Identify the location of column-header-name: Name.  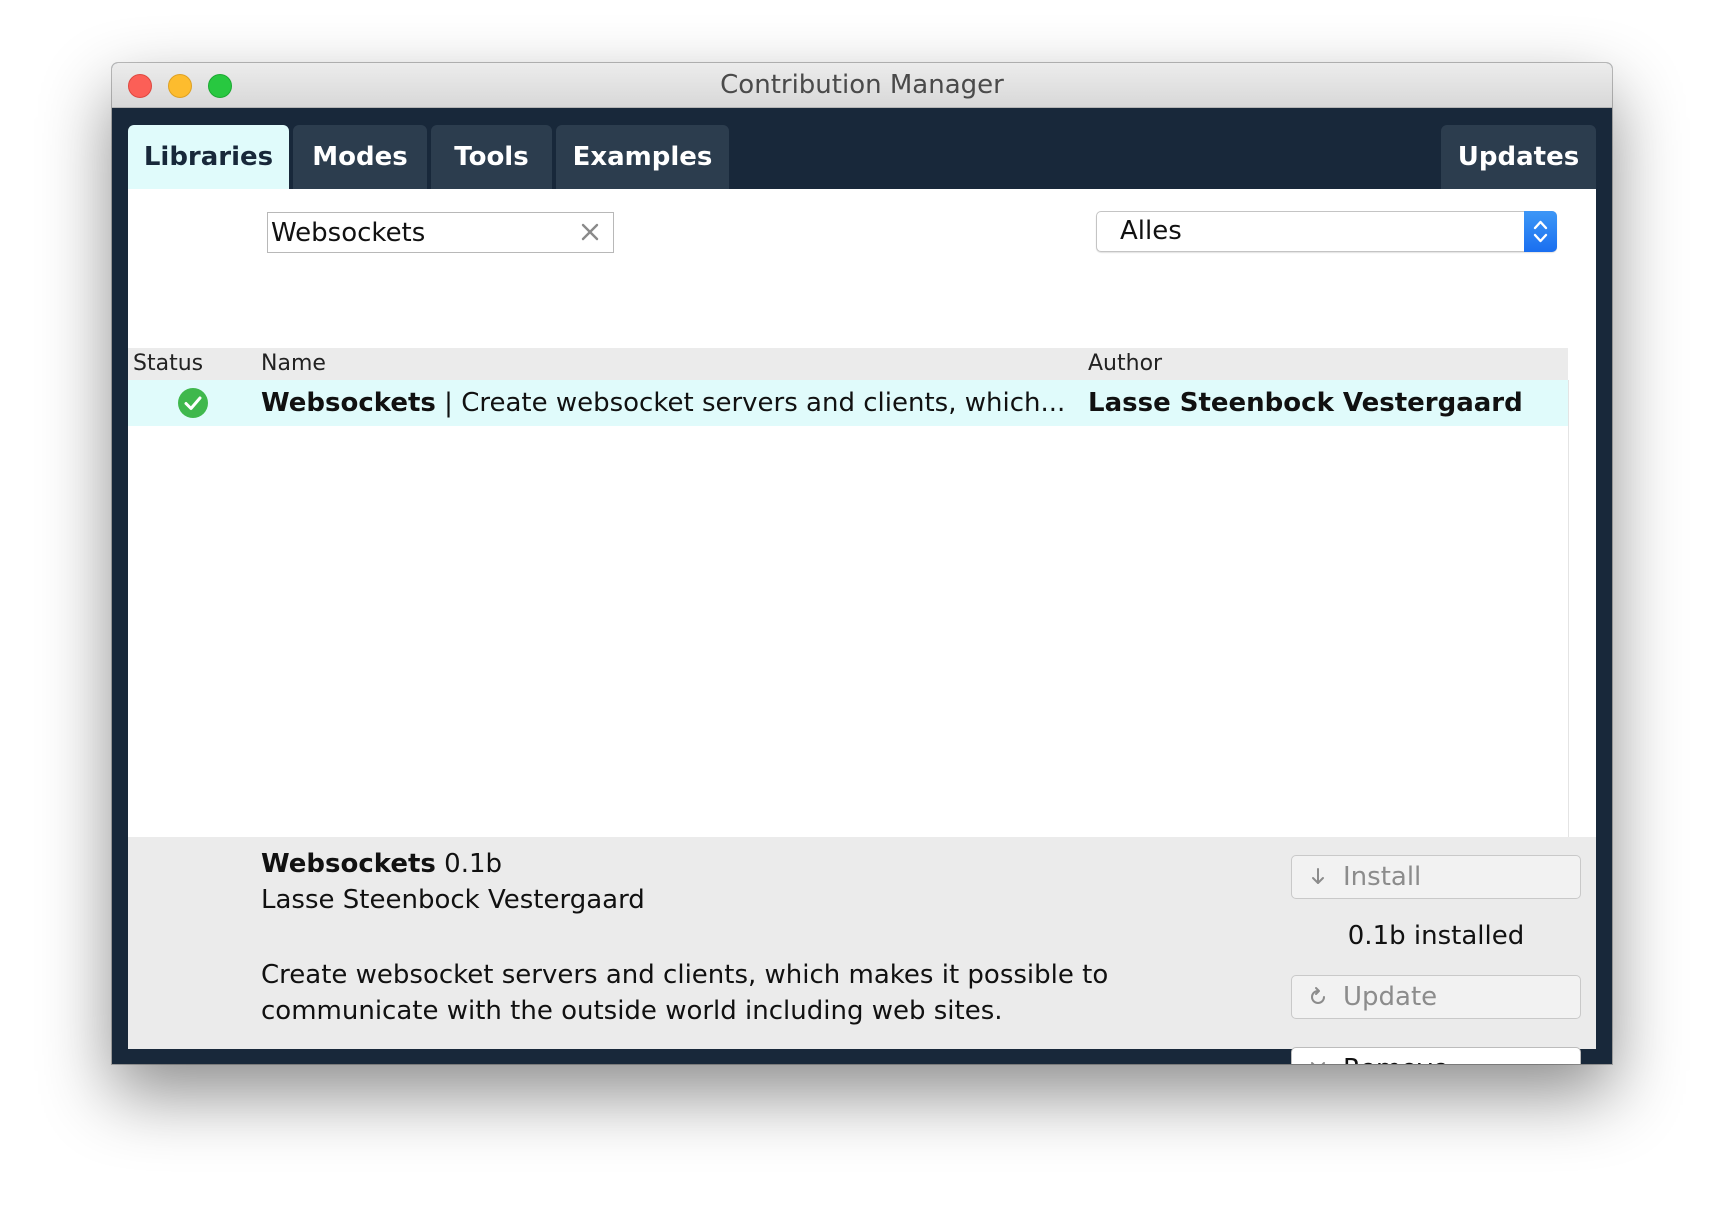
(293, 364).